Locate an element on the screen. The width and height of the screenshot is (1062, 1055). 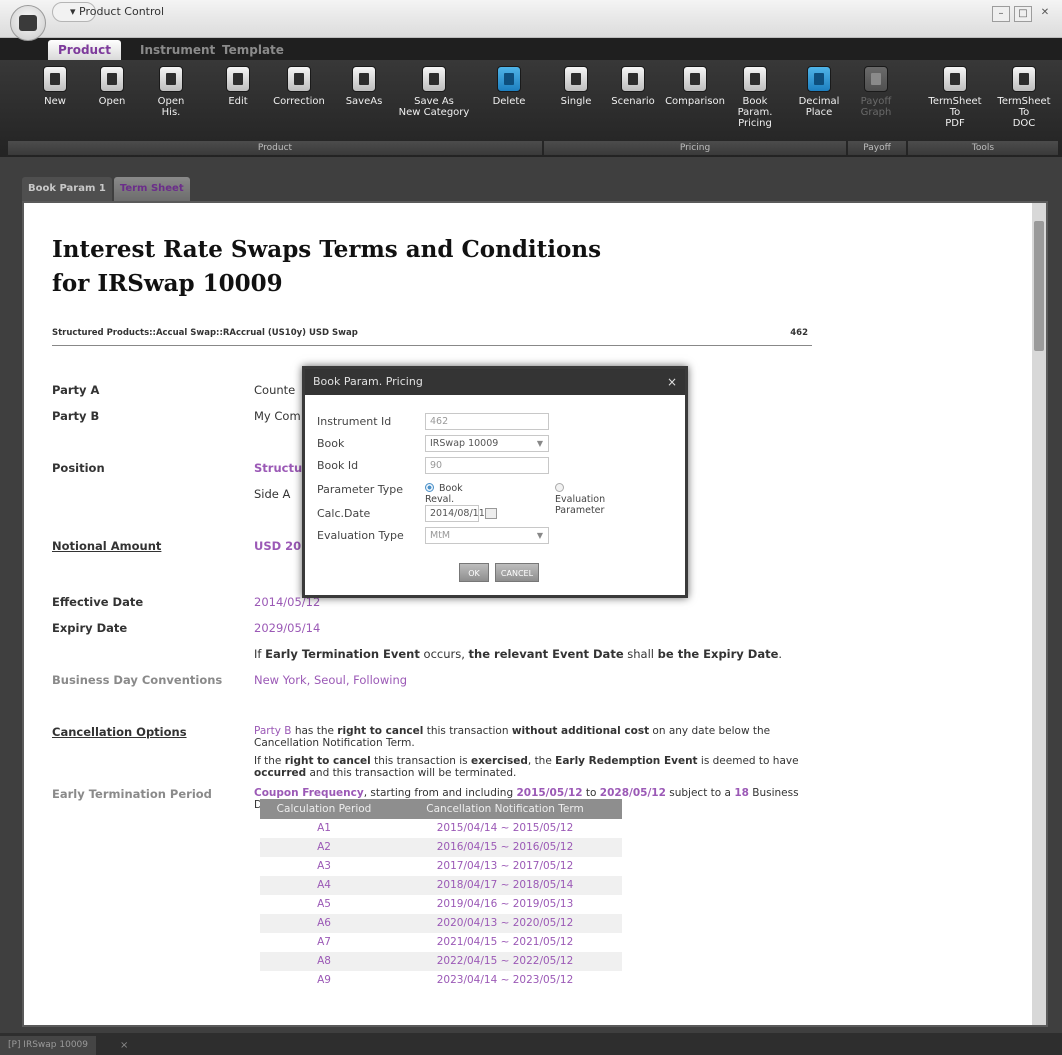
book-select: IRSwap 10009 is located at coordinates (487, 443).